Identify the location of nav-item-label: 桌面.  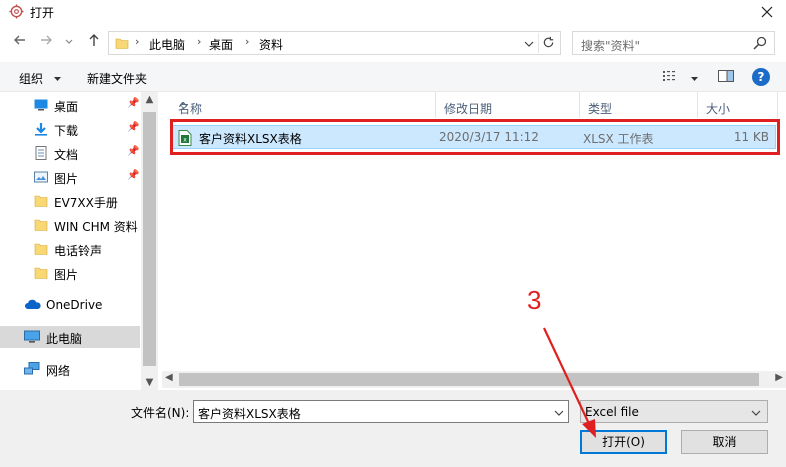
(66, 107).